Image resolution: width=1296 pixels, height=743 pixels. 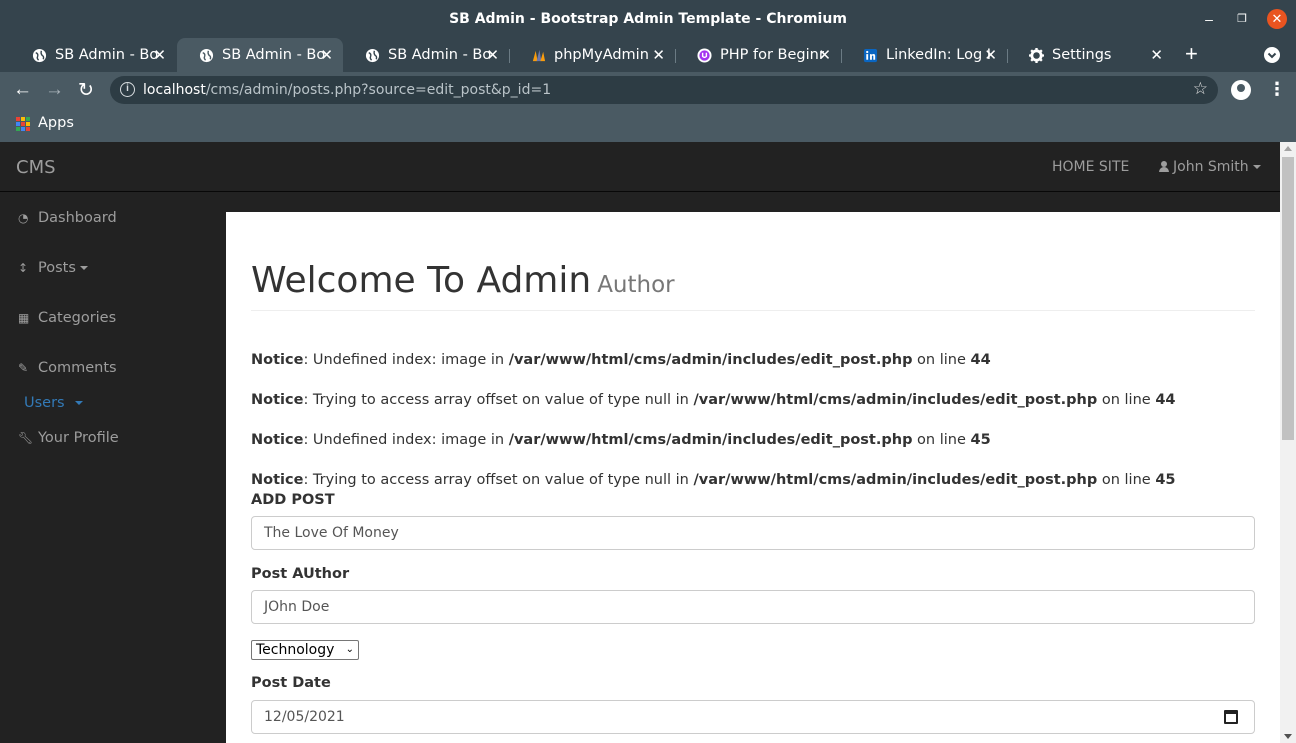 I want to click on browser-tab-7: Settings ✕, so click(x=1090, y=55).